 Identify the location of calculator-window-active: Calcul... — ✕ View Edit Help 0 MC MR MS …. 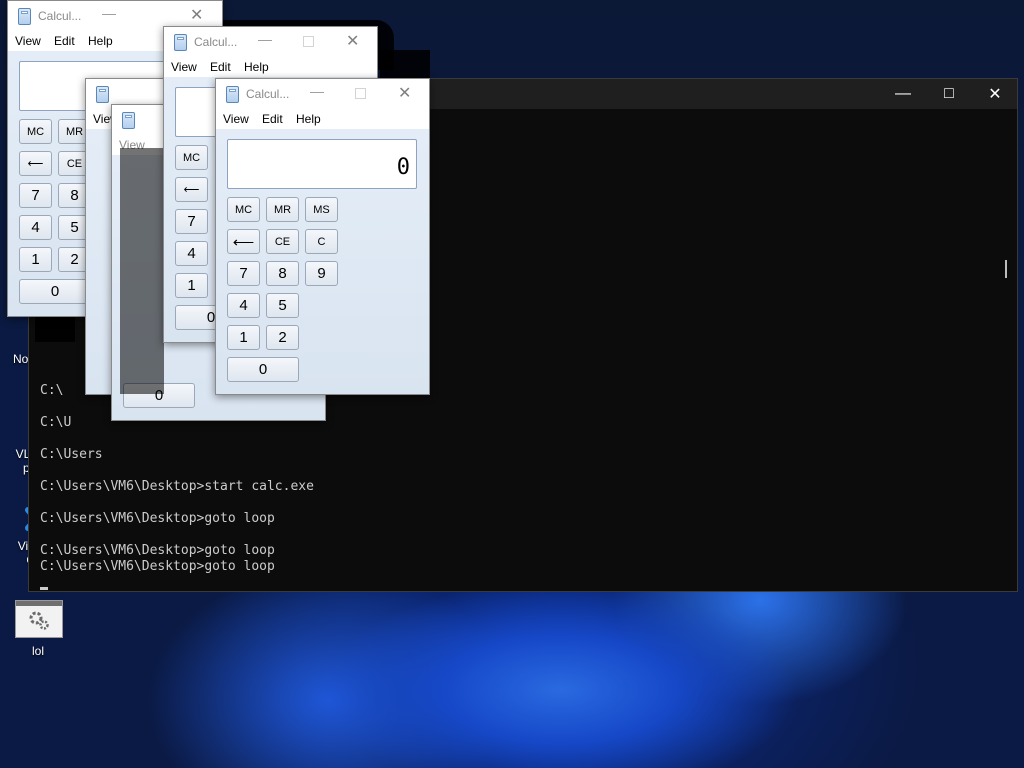
(322, 236).